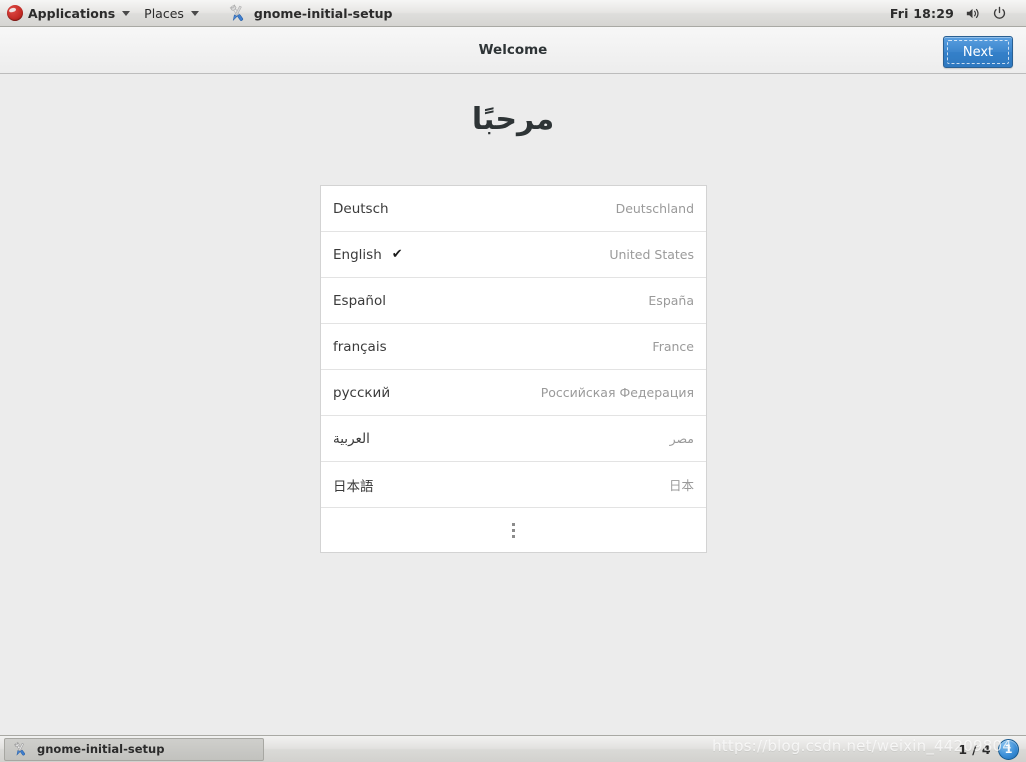  Describe the element at coordinates (357, 254) in the screenshot. I see `language-name-label: English` at that location.